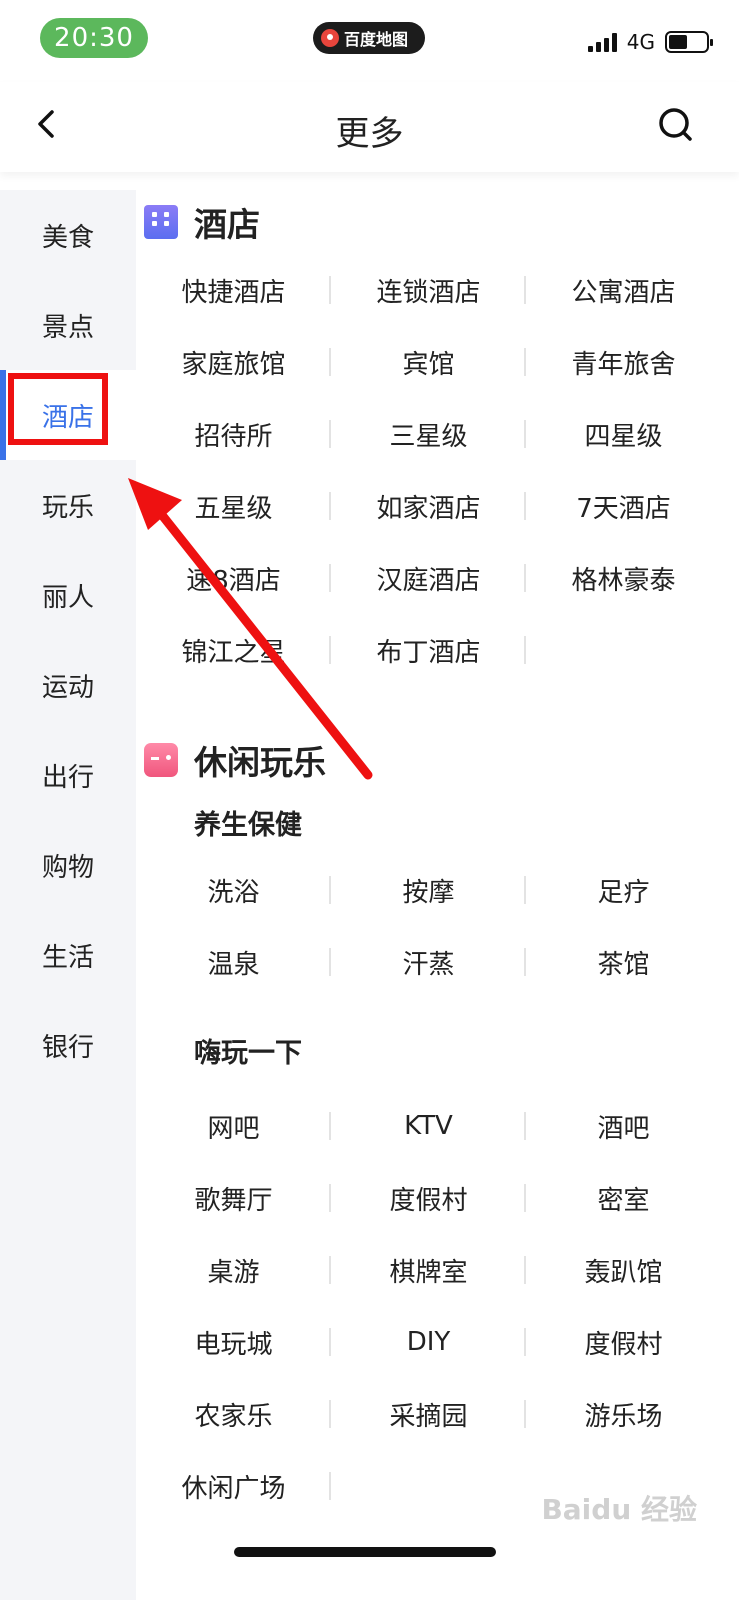 The width and height of the screenshot is (739, 1600). I want to click on play-item: 农家乐, so click(233, 1414).